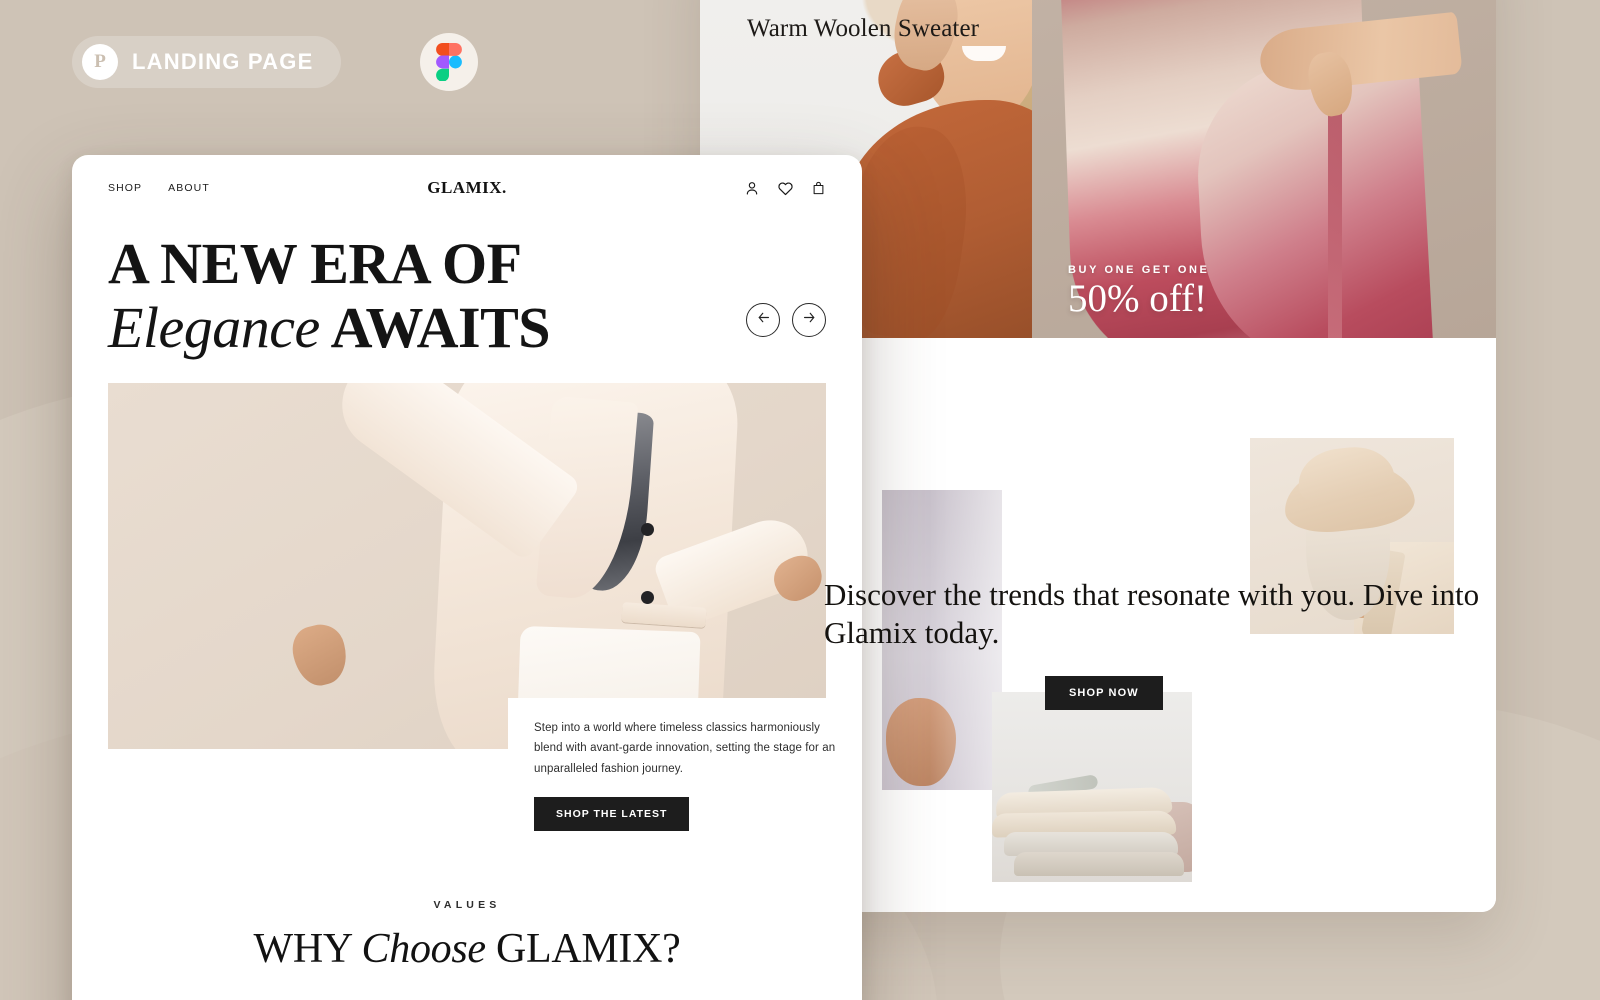 This screenshot has height=1000, width=1600. I want to click on heart-icon, so click(785, 188).